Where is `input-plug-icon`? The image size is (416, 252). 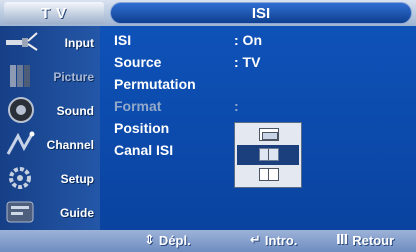 input-plug-icon is located at coordinates (21, 42).